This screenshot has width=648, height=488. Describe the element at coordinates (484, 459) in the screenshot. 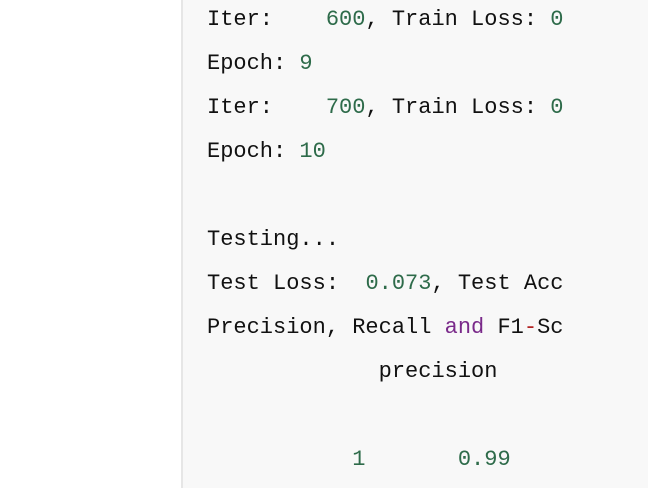

I see `precision-value: 0.99` at that location.